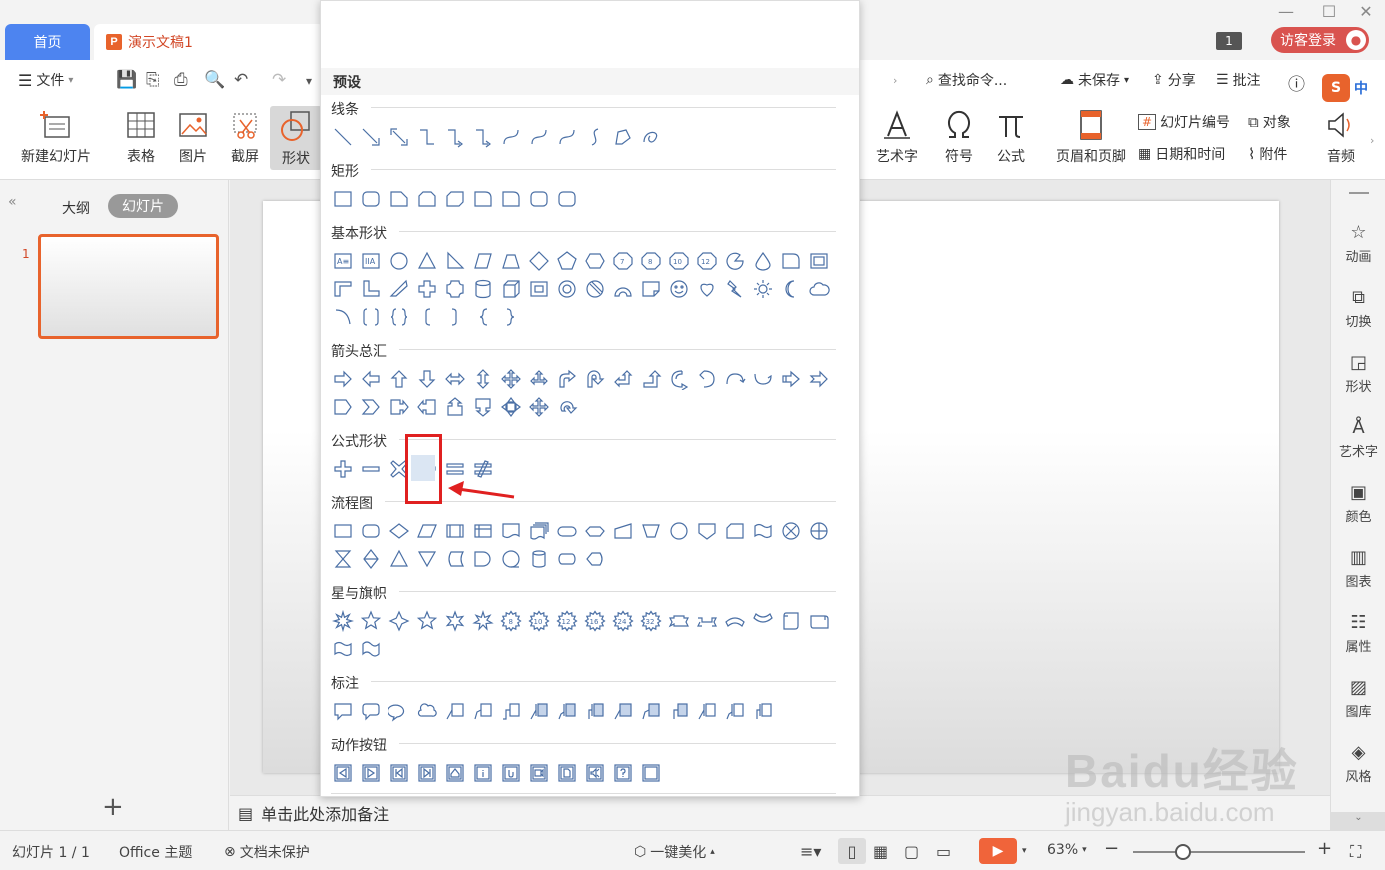 The height and width of the screenshot is (870, 1385). What do you see at coordinates (399, 137) in the screenshot?
I see `shape-option-double-arrow-line` at bounding box center [399, 137].